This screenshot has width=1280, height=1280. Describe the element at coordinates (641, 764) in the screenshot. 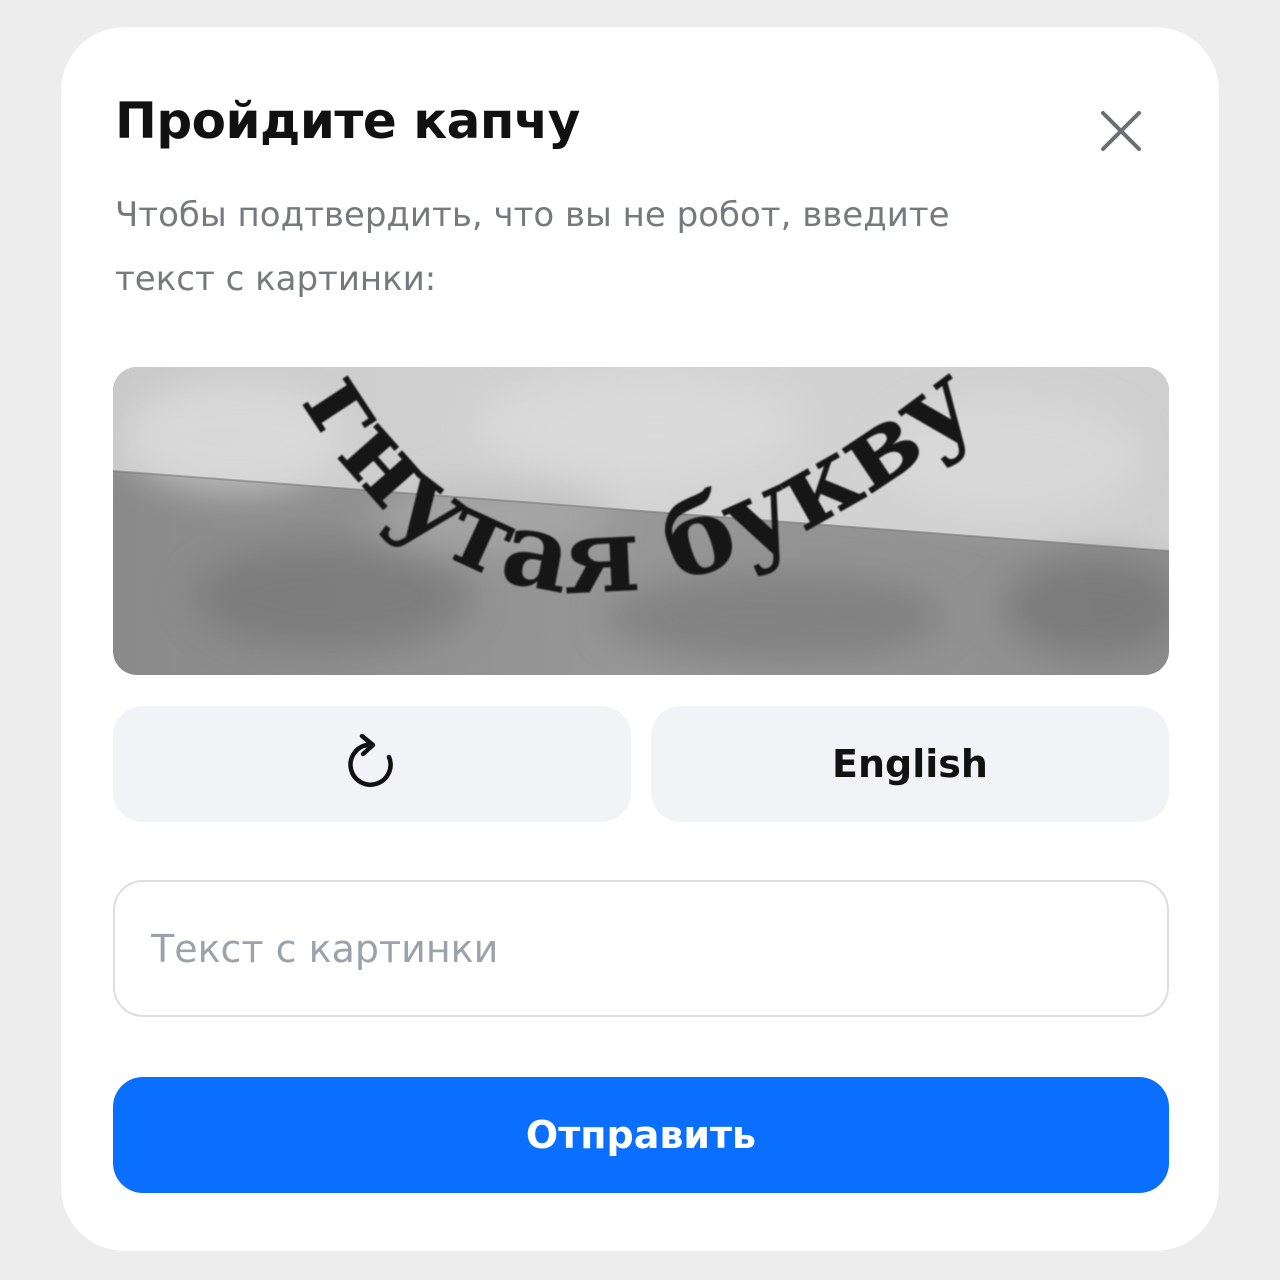

I see `captcha-actions: English` at that location.